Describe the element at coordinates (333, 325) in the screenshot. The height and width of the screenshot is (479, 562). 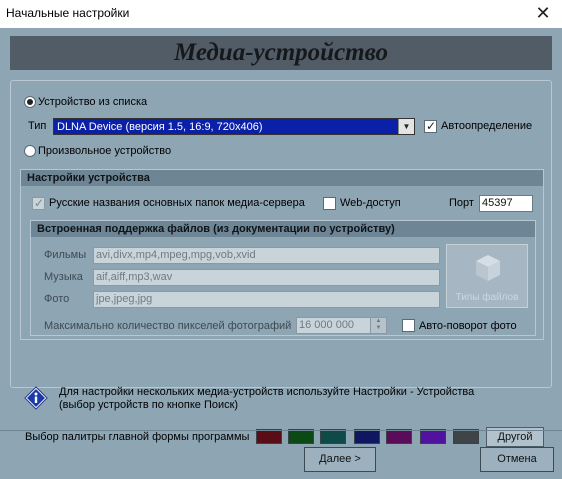
I see `max-pixels-input: 16 000 000` at that location.